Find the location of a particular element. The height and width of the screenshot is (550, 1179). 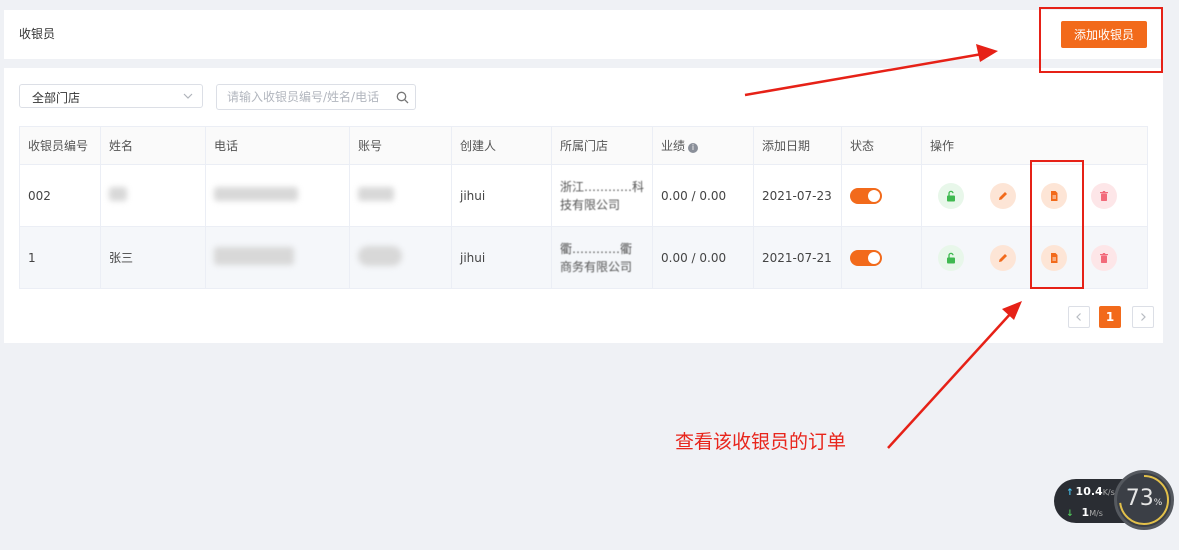

col-header-phone: 电话 is located at coordinates (277, 145).